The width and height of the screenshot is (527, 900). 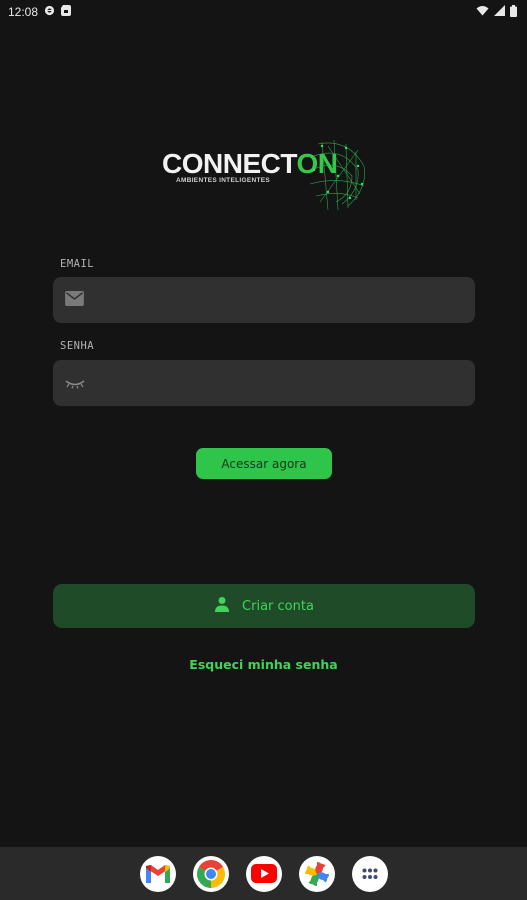 What do you see at coordinates (23, 12) in the screenshot?
I see `status-time: 12:08` at bounding box center [23, 12].